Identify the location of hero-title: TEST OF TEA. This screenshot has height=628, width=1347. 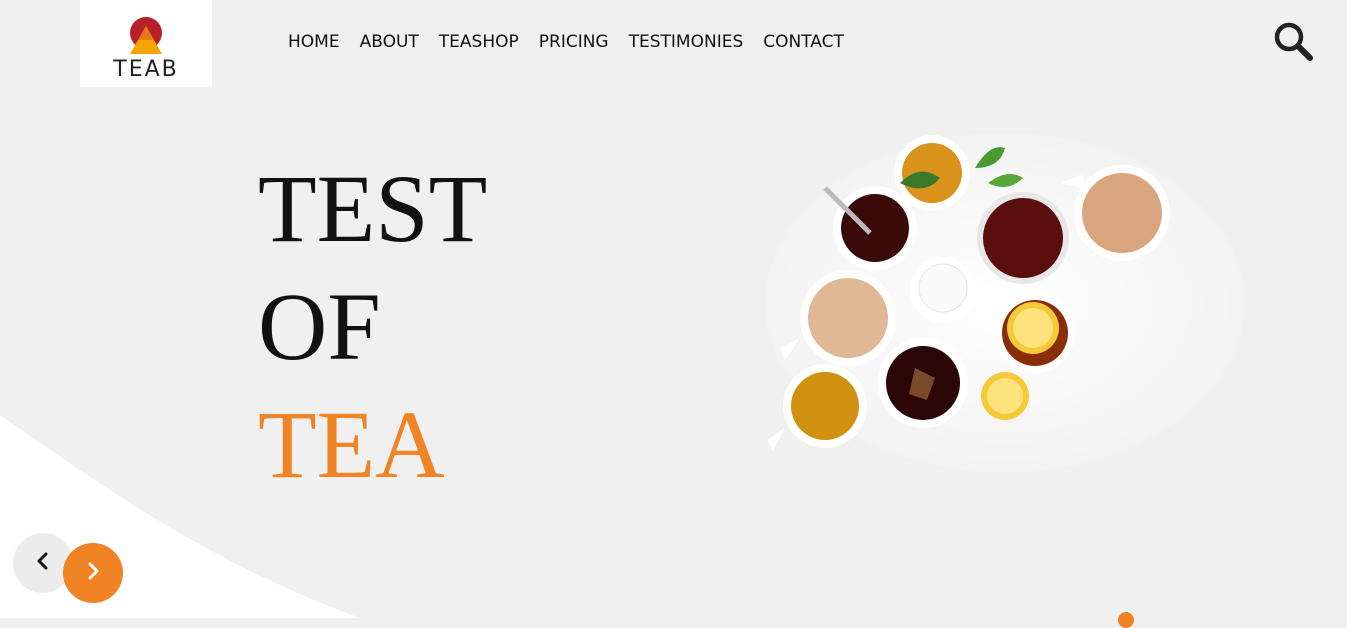
(372, 327).